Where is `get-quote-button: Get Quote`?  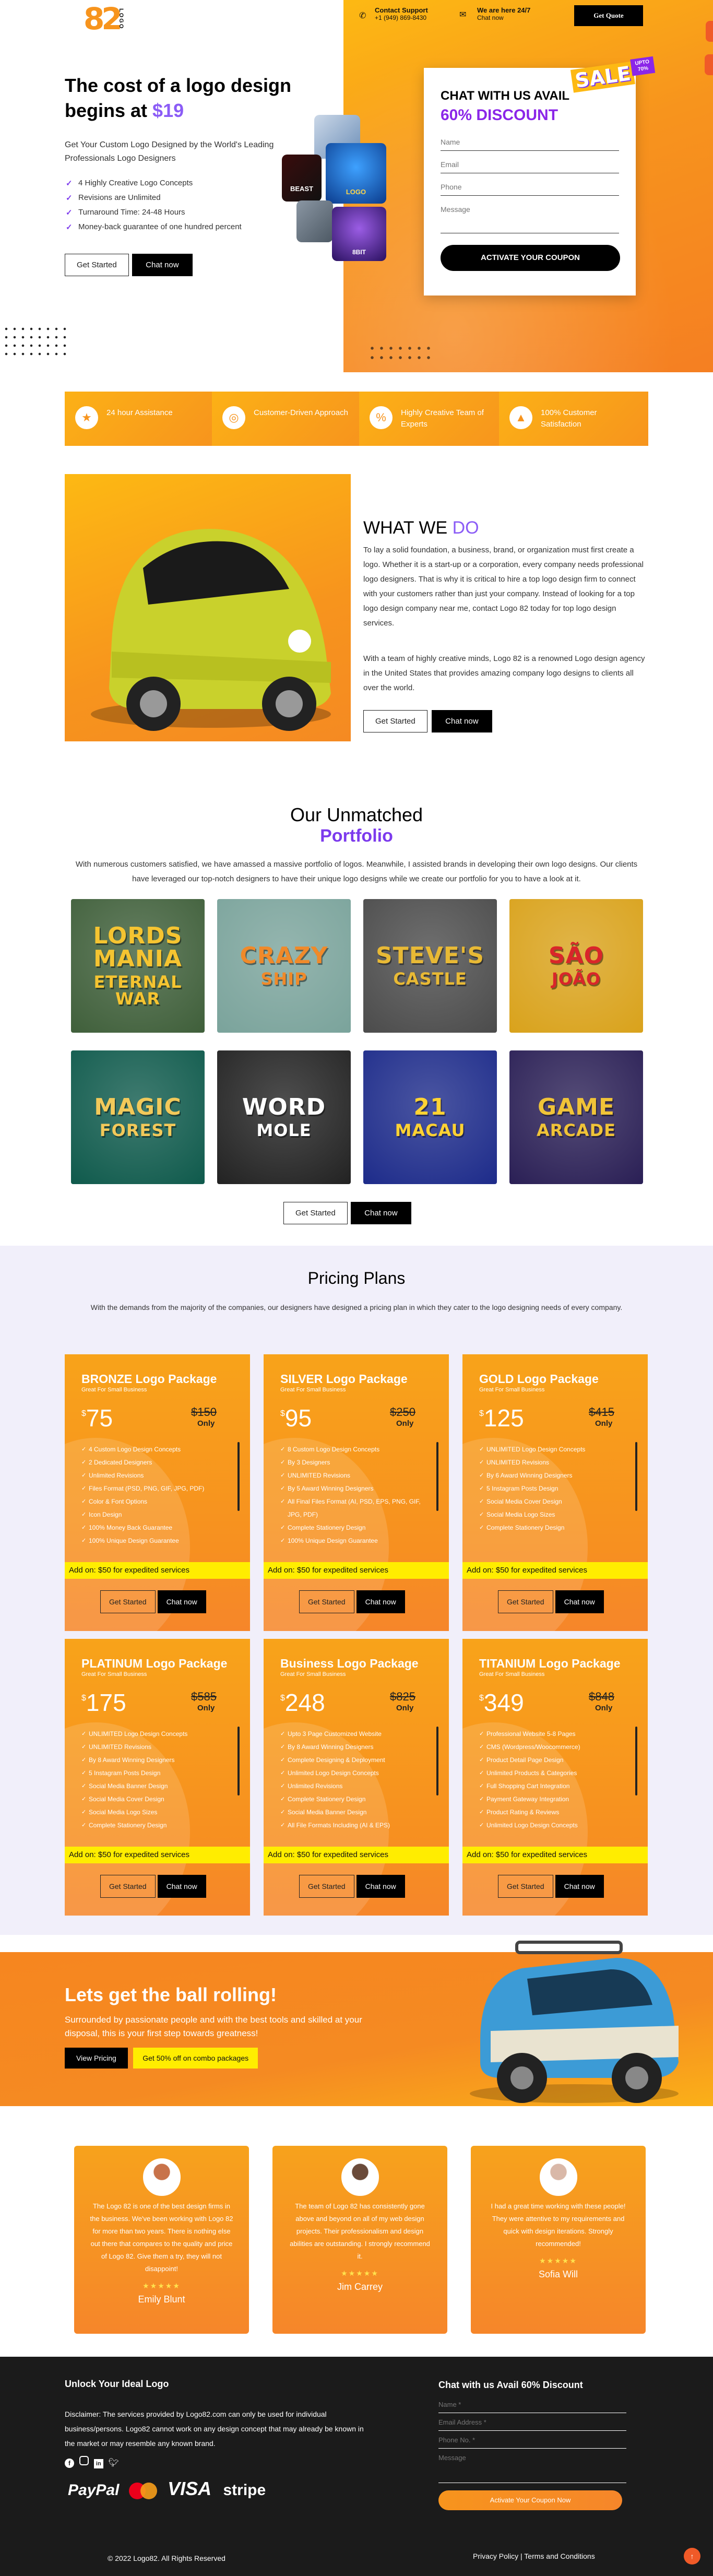 get-quote-button: Get Quote is located at coordinates (608, 15).